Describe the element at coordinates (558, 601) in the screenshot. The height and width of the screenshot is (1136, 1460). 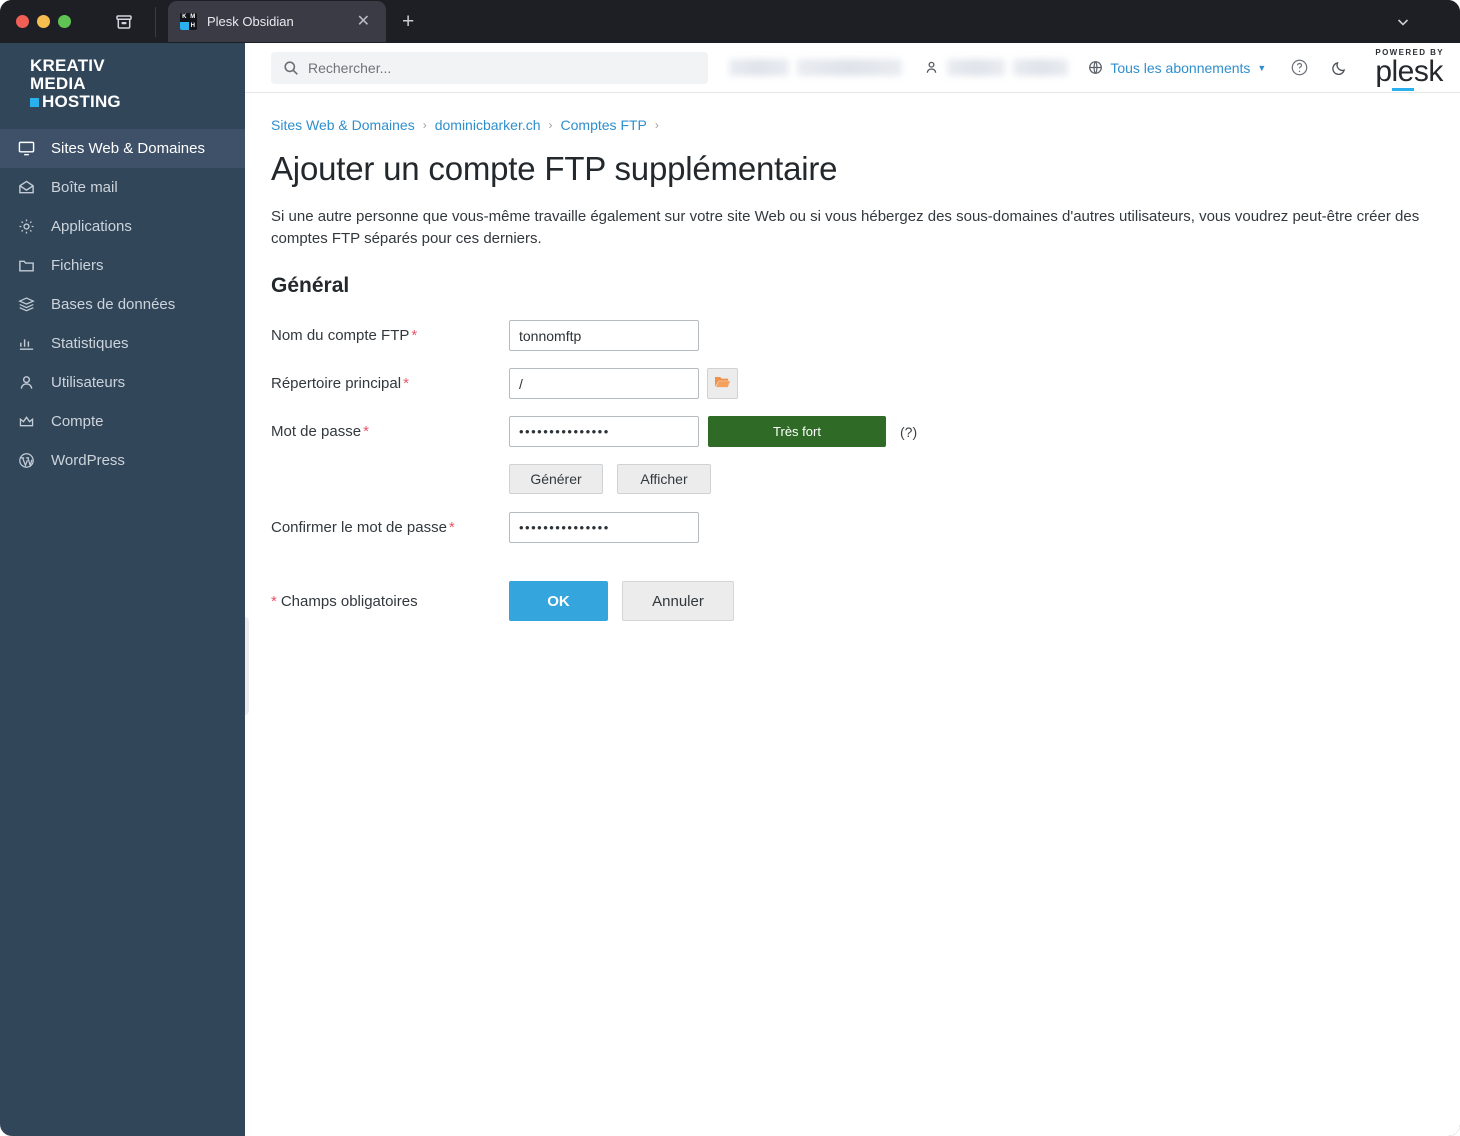
I see `ok-button: OK` at that location.